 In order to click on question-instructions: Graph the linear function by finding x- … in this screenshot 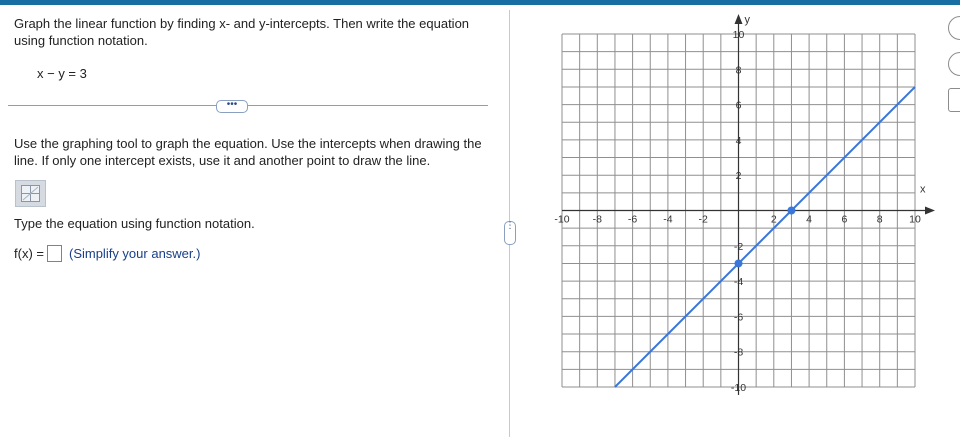, I will do `click(242, 32)`.